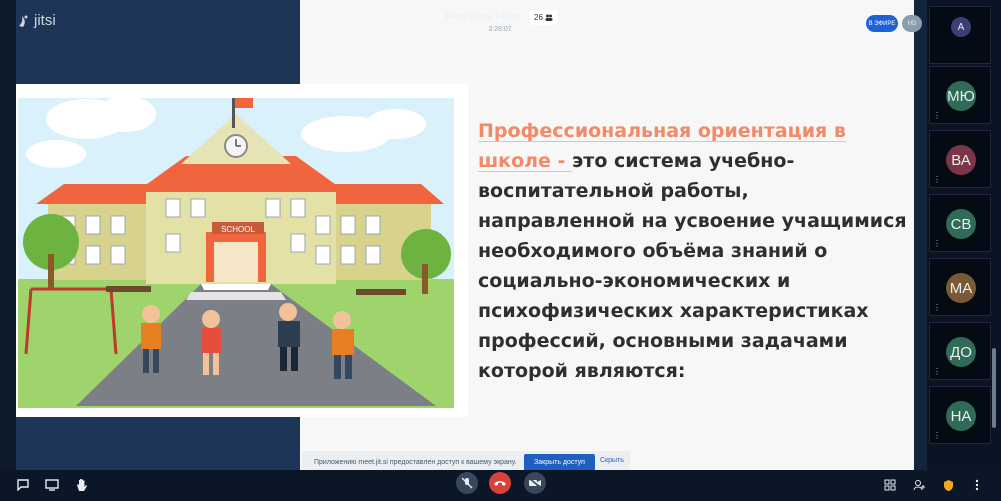  I want to click on logo-text: jitsi, so click(45, 20).